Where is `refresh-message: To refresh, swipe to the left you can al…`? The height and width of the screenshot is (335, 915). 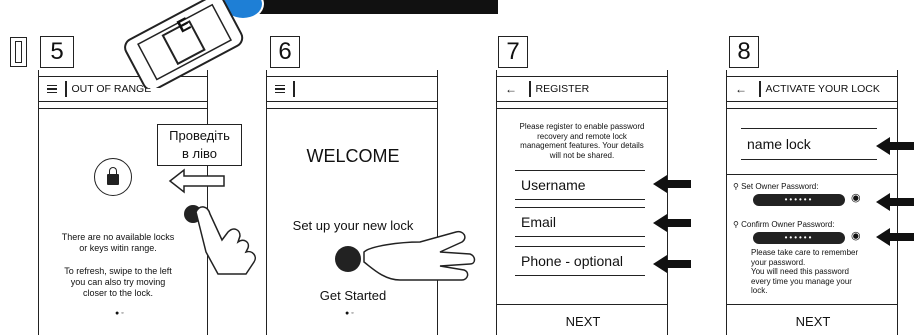 refresh-message: To refresh, swipe to the left you can al… is located at coordinates (118, 282).